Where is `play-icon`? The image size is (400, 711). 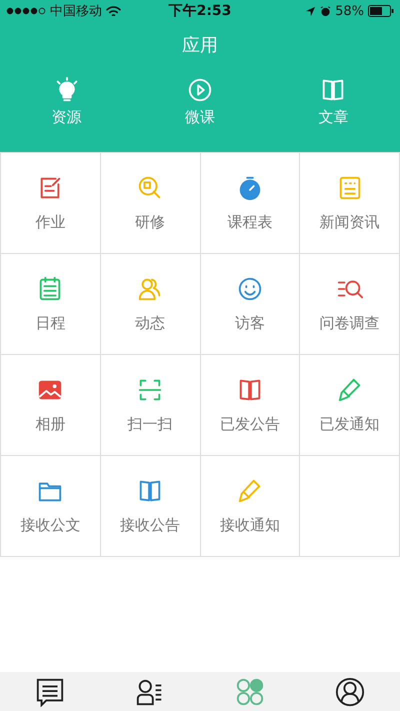
play-icon is located at coordinates (199, 90).